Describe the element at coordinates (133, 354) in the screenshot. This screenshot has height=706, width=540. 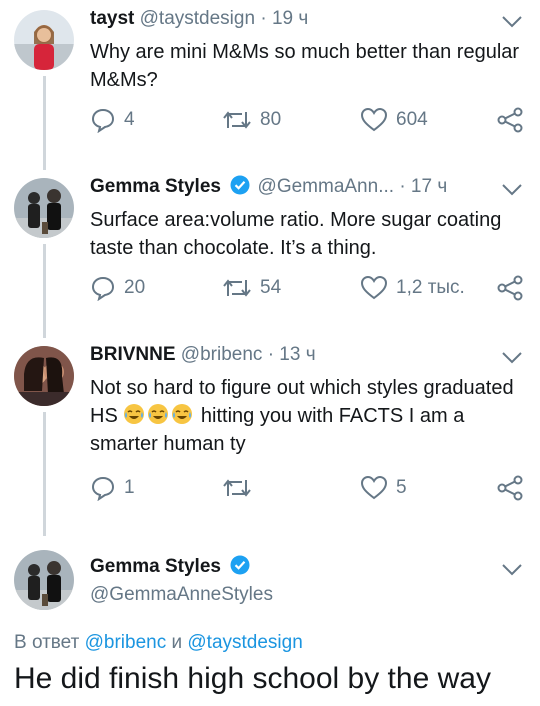
I see `display-name: BRIVNNE` at that location.